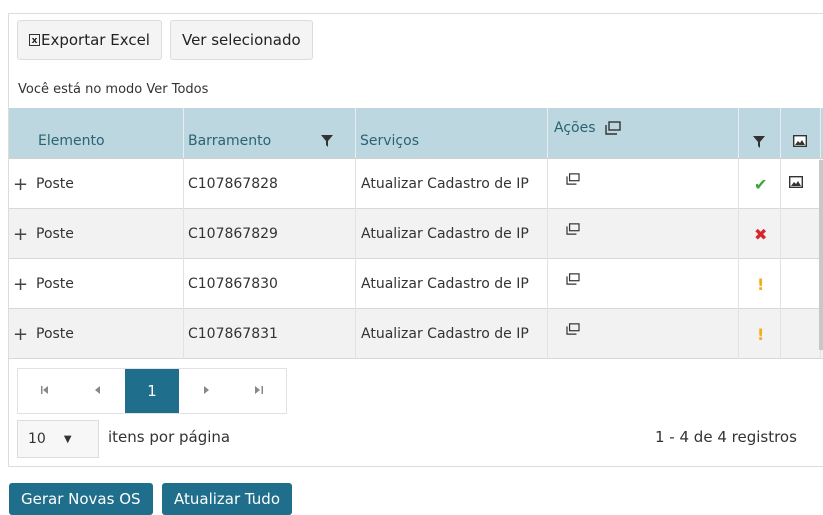 The height and width of the screenshot is (515, 823). What do you see at coordinates (327, 143) in the screenshot?
I see `filter-icon` at bounding box center [327, 143].